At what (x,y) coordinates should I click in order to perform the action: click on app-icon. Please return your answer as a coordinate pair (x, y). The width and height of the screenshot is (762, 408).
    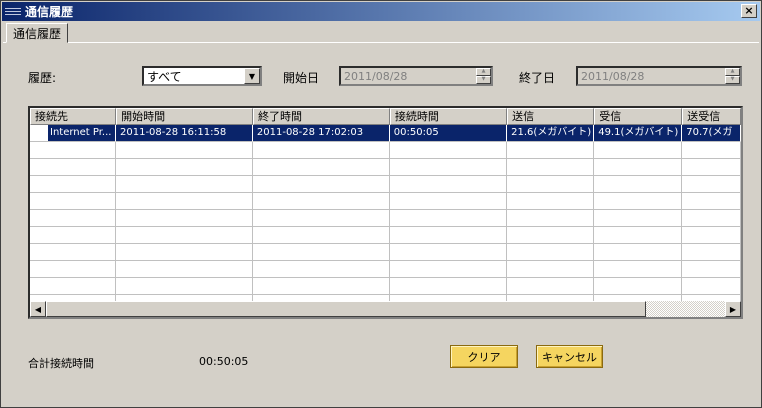
    Looking at the image, I should click on (13, 12).